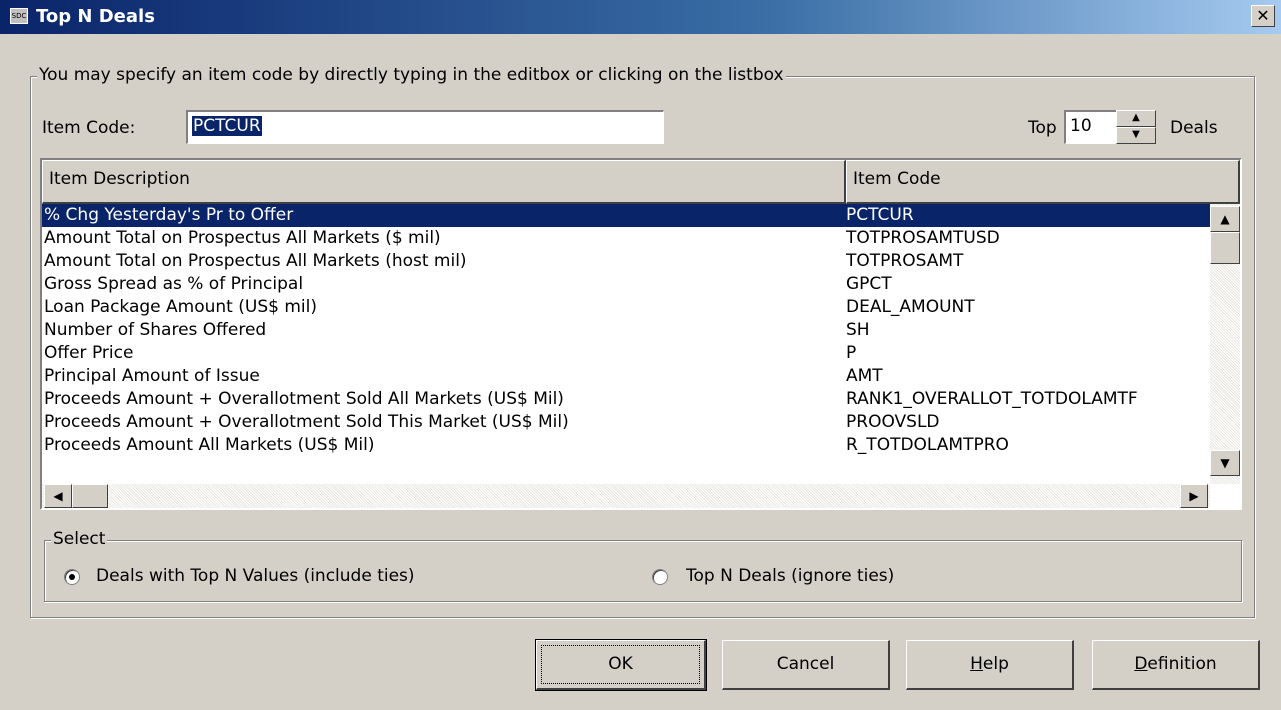 This screenshot has height=710, width=1281. I want to click on spin-up-button: ▲, so click(1136, 118).